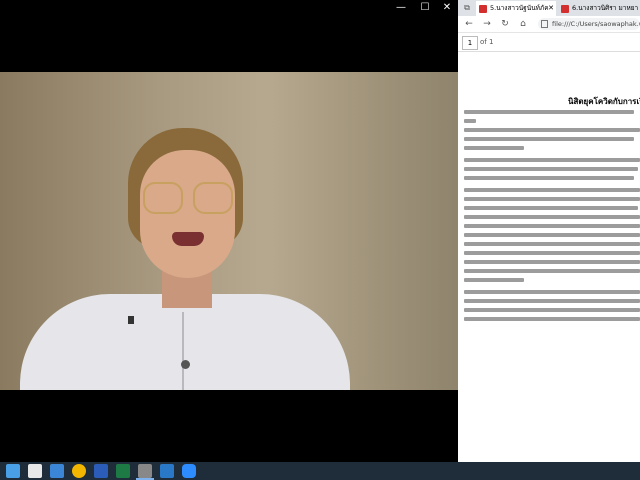 The image size is (640, 480). I want to click on media-icon, so click(167, 471).